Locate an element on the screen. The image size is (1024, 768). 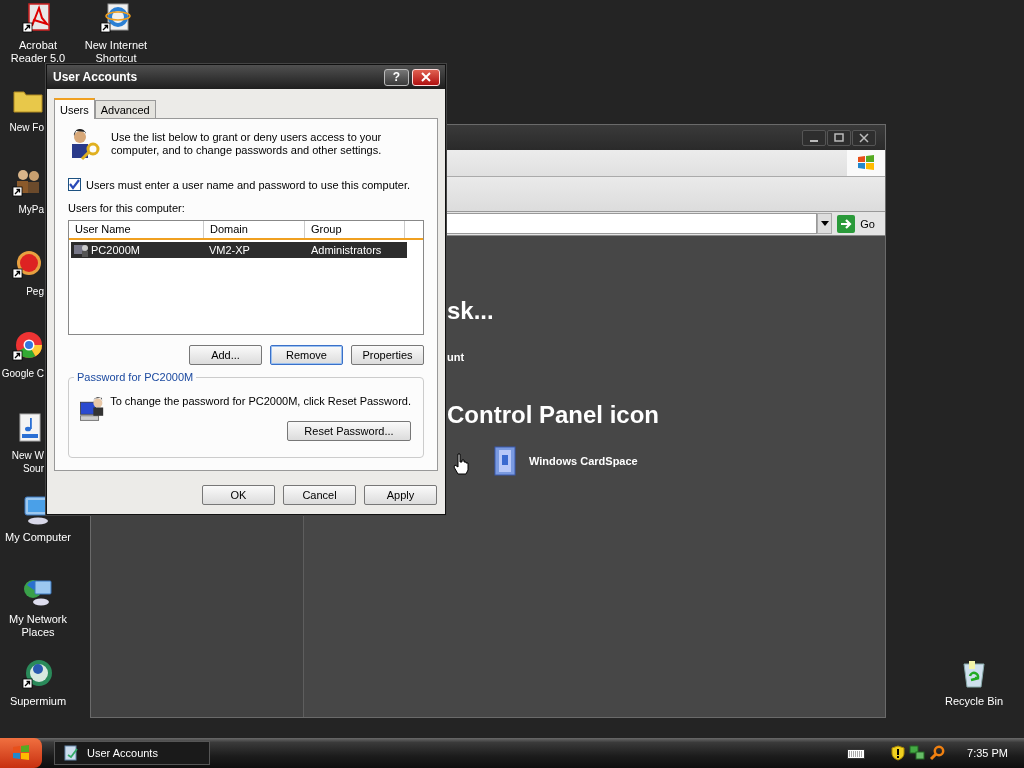
dropdown-button is located at coordinates (825, 223).